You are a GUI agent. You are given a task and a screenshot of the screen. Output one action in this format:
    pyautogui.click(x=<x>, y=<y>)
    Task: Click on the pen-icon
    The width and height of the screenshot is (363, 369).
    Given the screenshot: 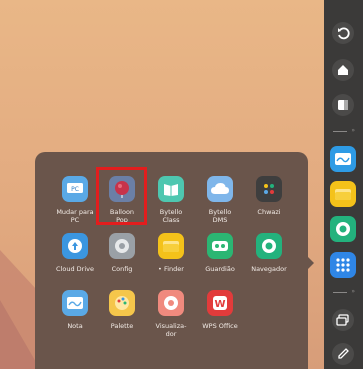 What is the action you would take?
    pyautogui.click(x=343, y=353)
    